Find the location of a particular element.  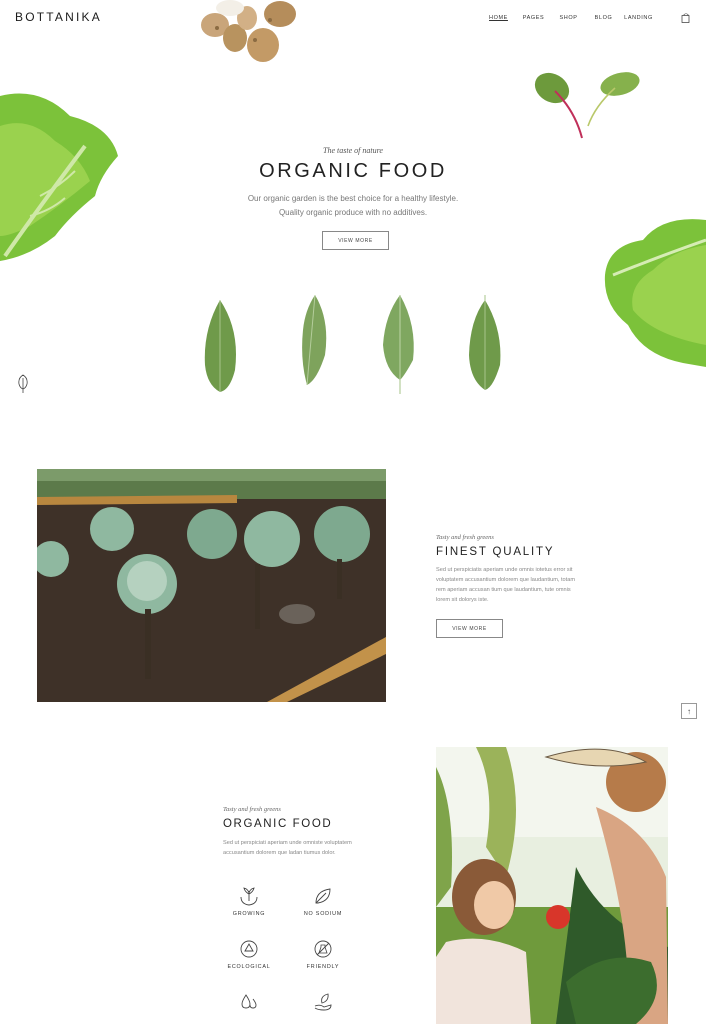

hero-title: ORGANIC FOOD is located at coordinates (353, 171).